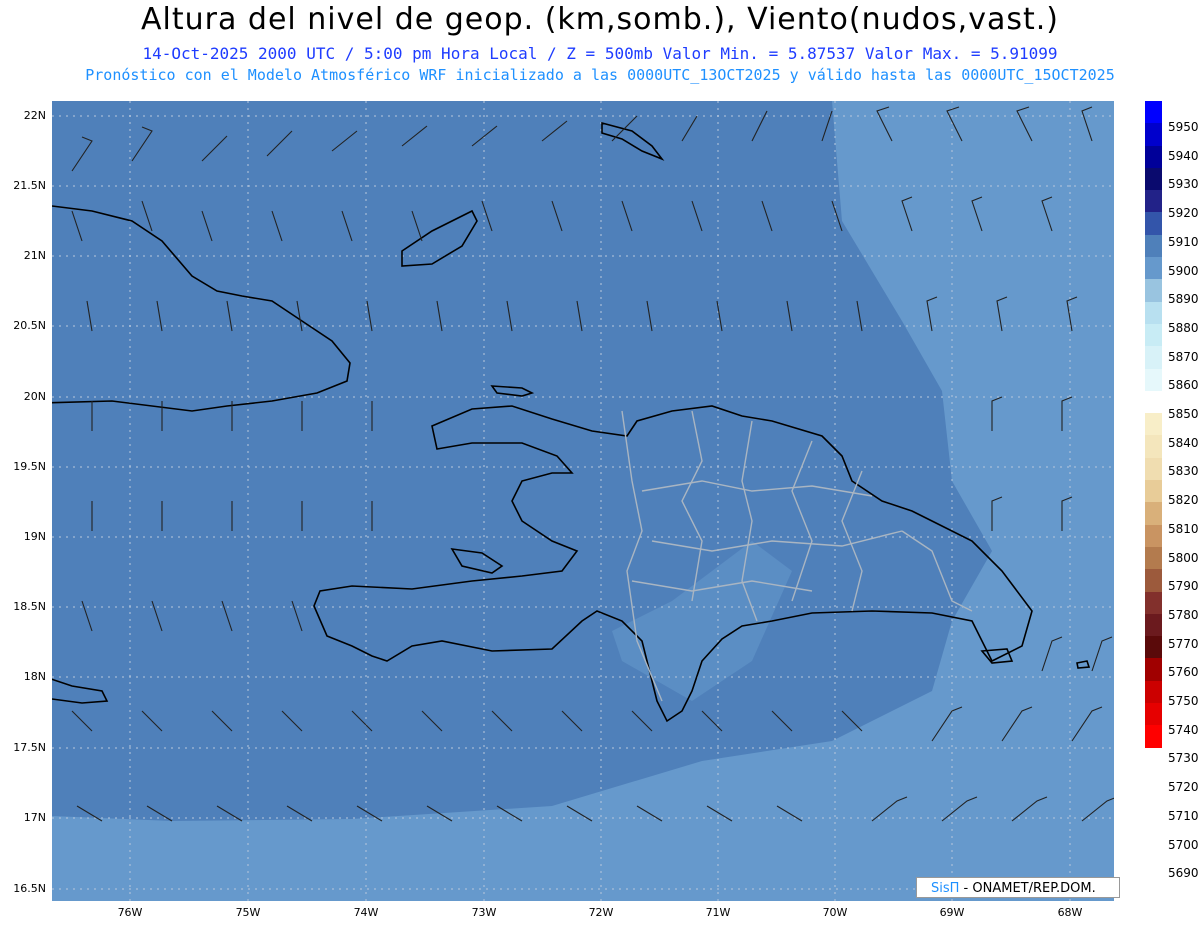  Describe the element at coordinates (34, 255) in the screenshot. I see `lat-label-21n: 21N` at that location.